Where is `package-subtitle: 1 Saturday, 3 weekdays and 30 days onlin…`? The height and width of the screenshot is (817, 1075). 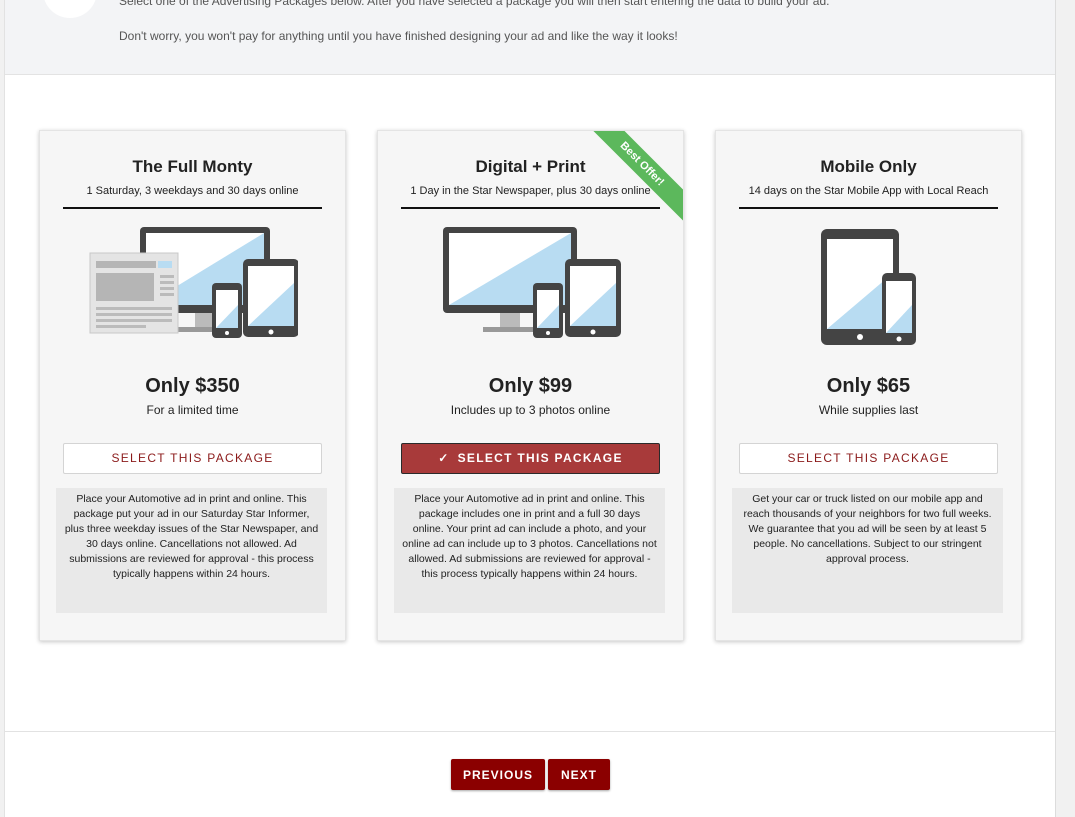
package-subtitle: 1 Saturday, 3 weekdays and 30 days onlin… is located at coordinates (192, 191).